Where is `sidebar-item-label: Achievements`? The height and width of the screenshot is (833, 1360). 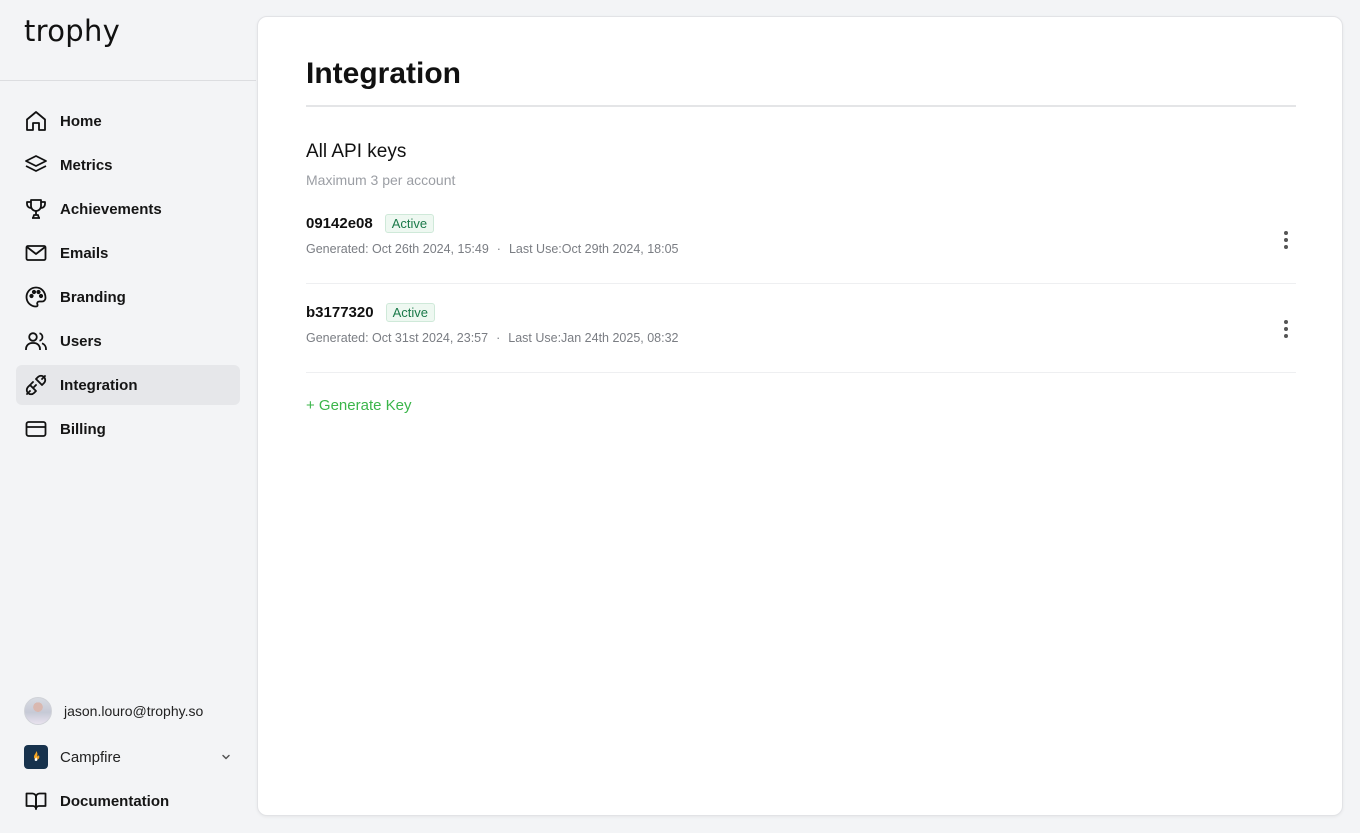
sidebar-item-label: Achievements is located at coordinates (111, 209).